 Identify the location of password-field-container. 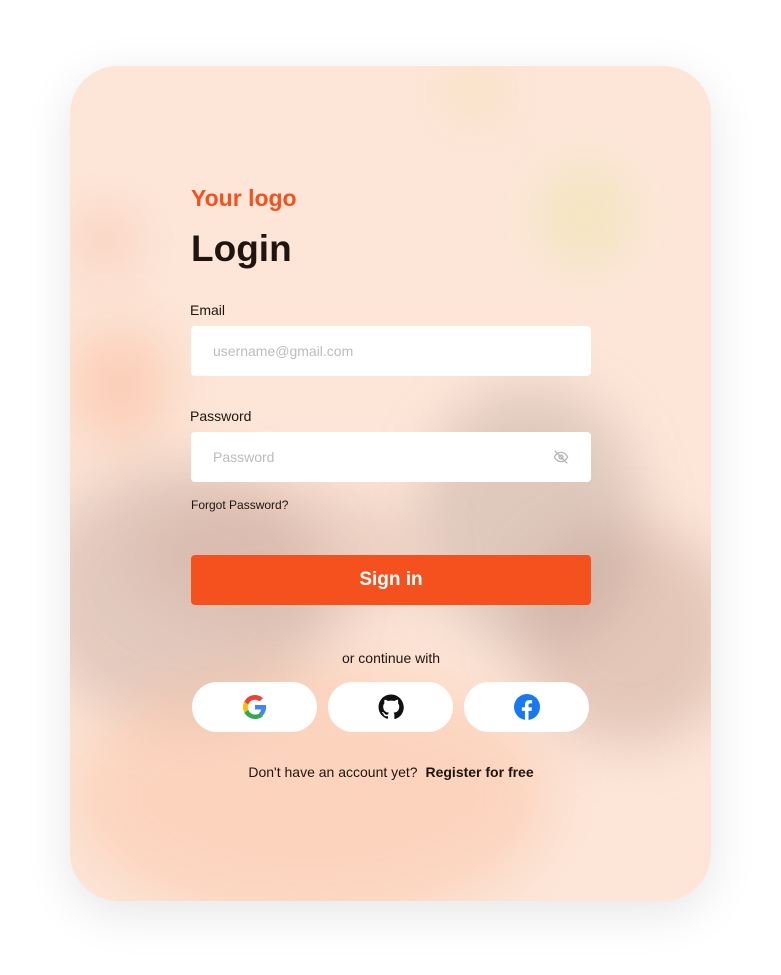
(391, 457).